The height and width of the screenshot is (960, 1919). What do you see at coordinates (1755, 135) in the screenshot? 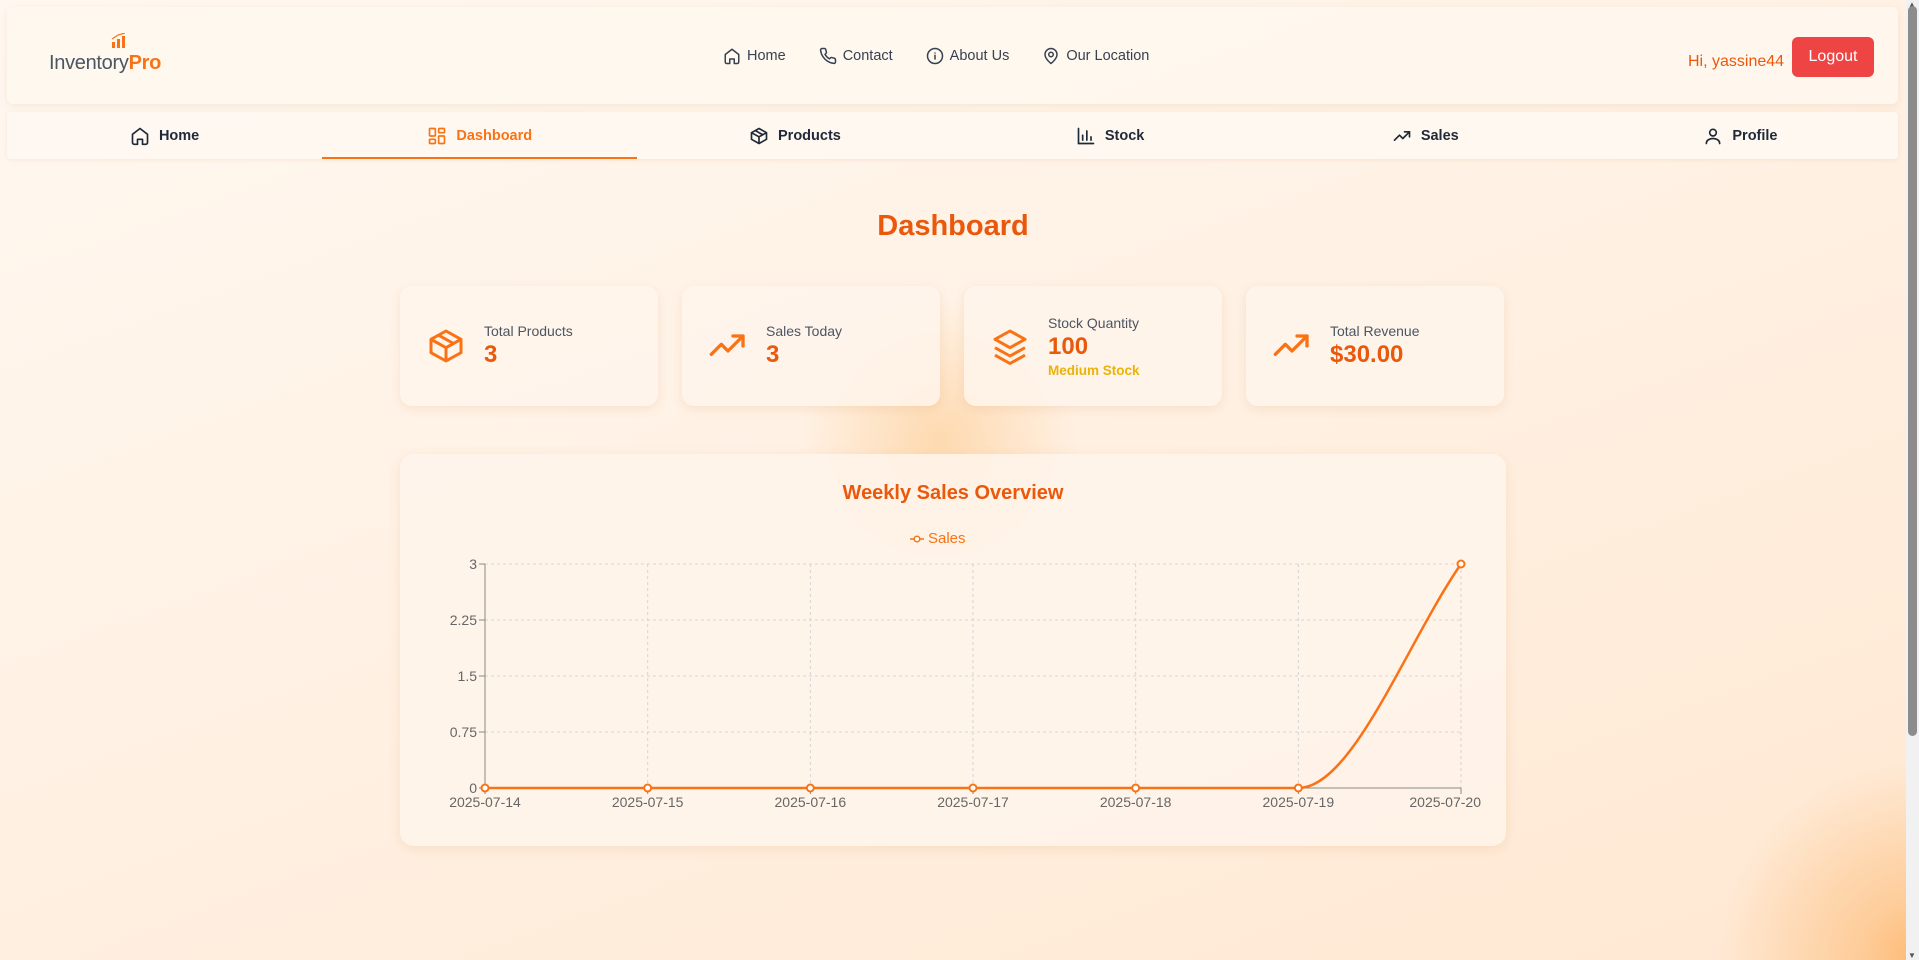
I see `tab-profile-label: Profile` at bounding box center [1755, 135].